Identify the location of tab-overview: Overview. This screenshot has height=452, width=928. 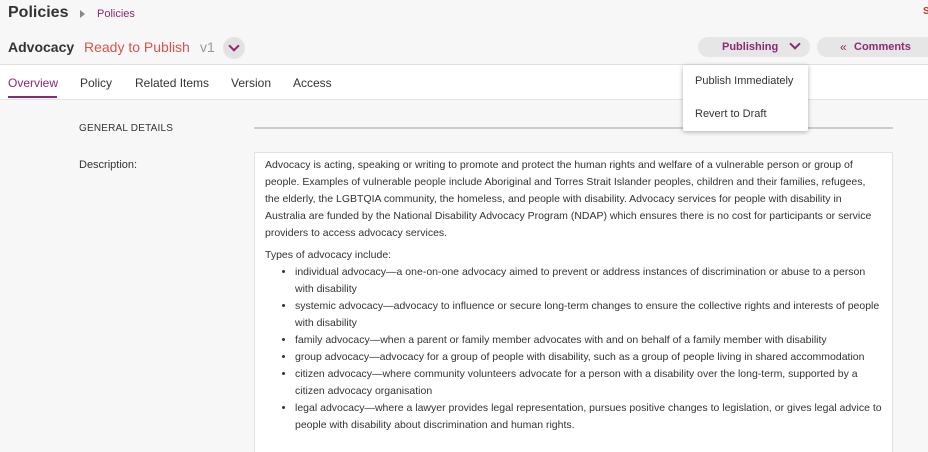
(33, 83).